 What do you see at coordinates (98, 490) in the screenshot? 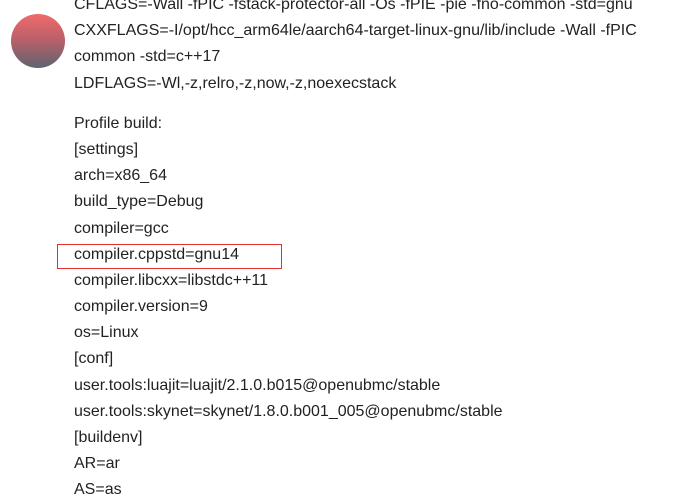
I see `post-line: AS=as` at bounding box center [98, 490].